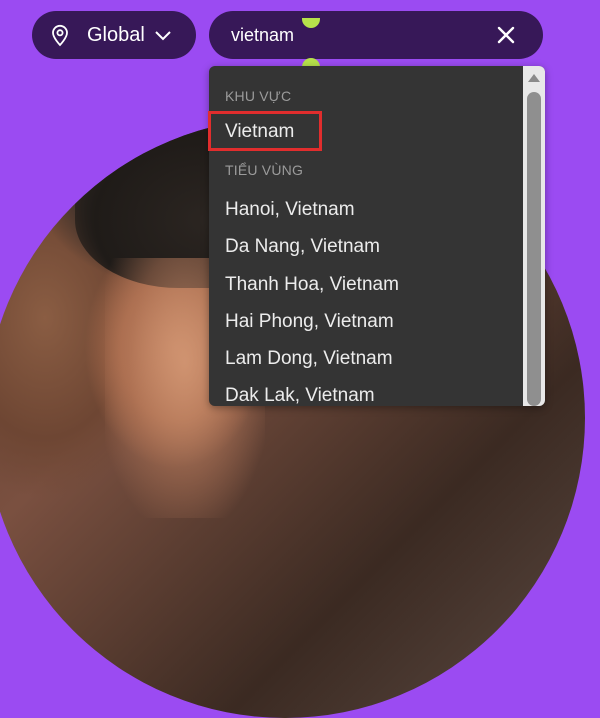  What do you see at coordinates (506, 35) in the screenshot?
I see `close-icon` at bounding box center [506, 35].